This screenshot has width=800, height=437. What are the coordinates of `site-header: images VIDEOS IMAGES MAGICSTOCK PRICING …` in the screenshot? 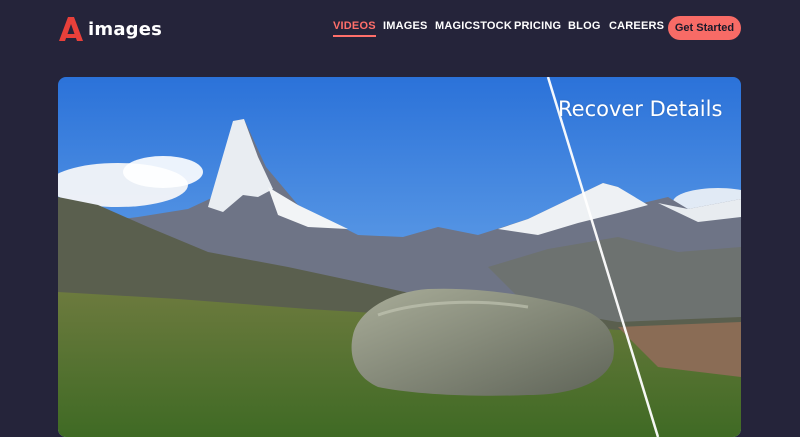 It's located at (400, 28).